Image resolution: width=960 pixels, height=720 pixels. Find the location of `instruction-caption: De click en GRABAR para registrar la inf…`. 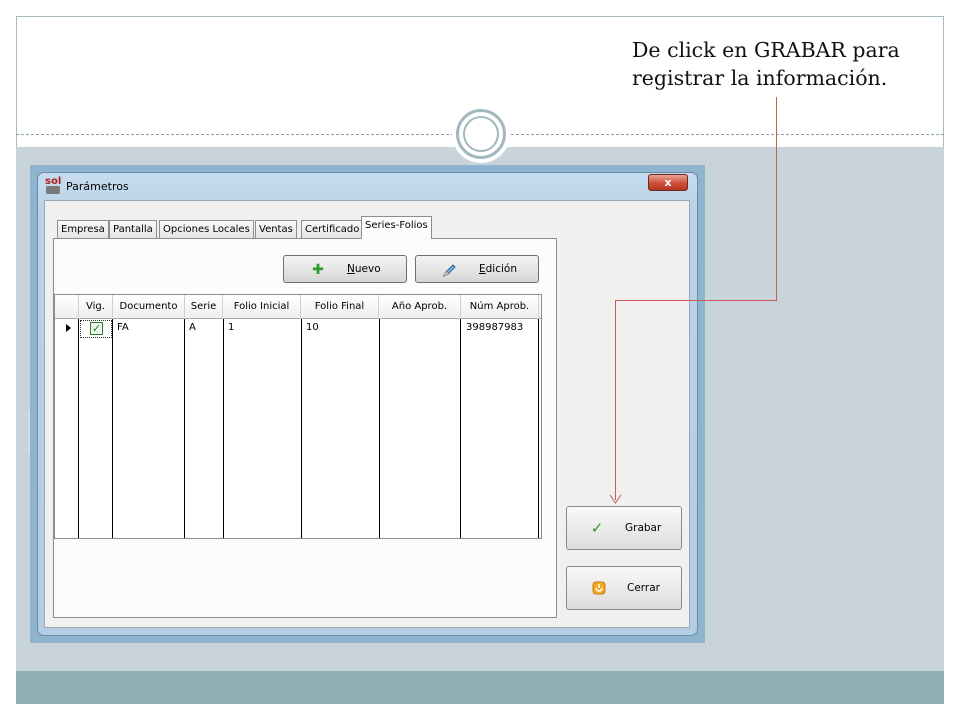

instruction-caption: De click en GRABAR para registrar la inf… is located at coordinates (782, 64).